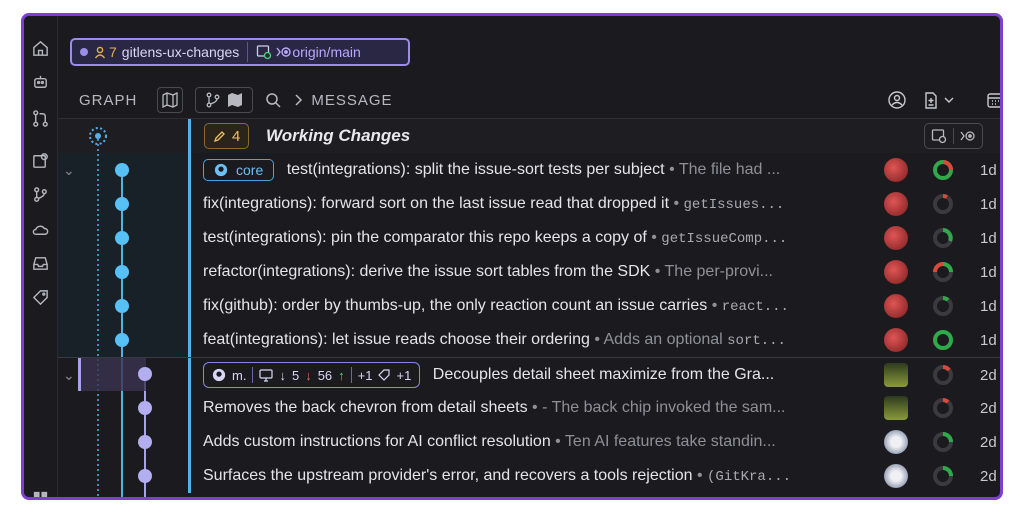  I want to click on source-control-icon, so click(40, 194).